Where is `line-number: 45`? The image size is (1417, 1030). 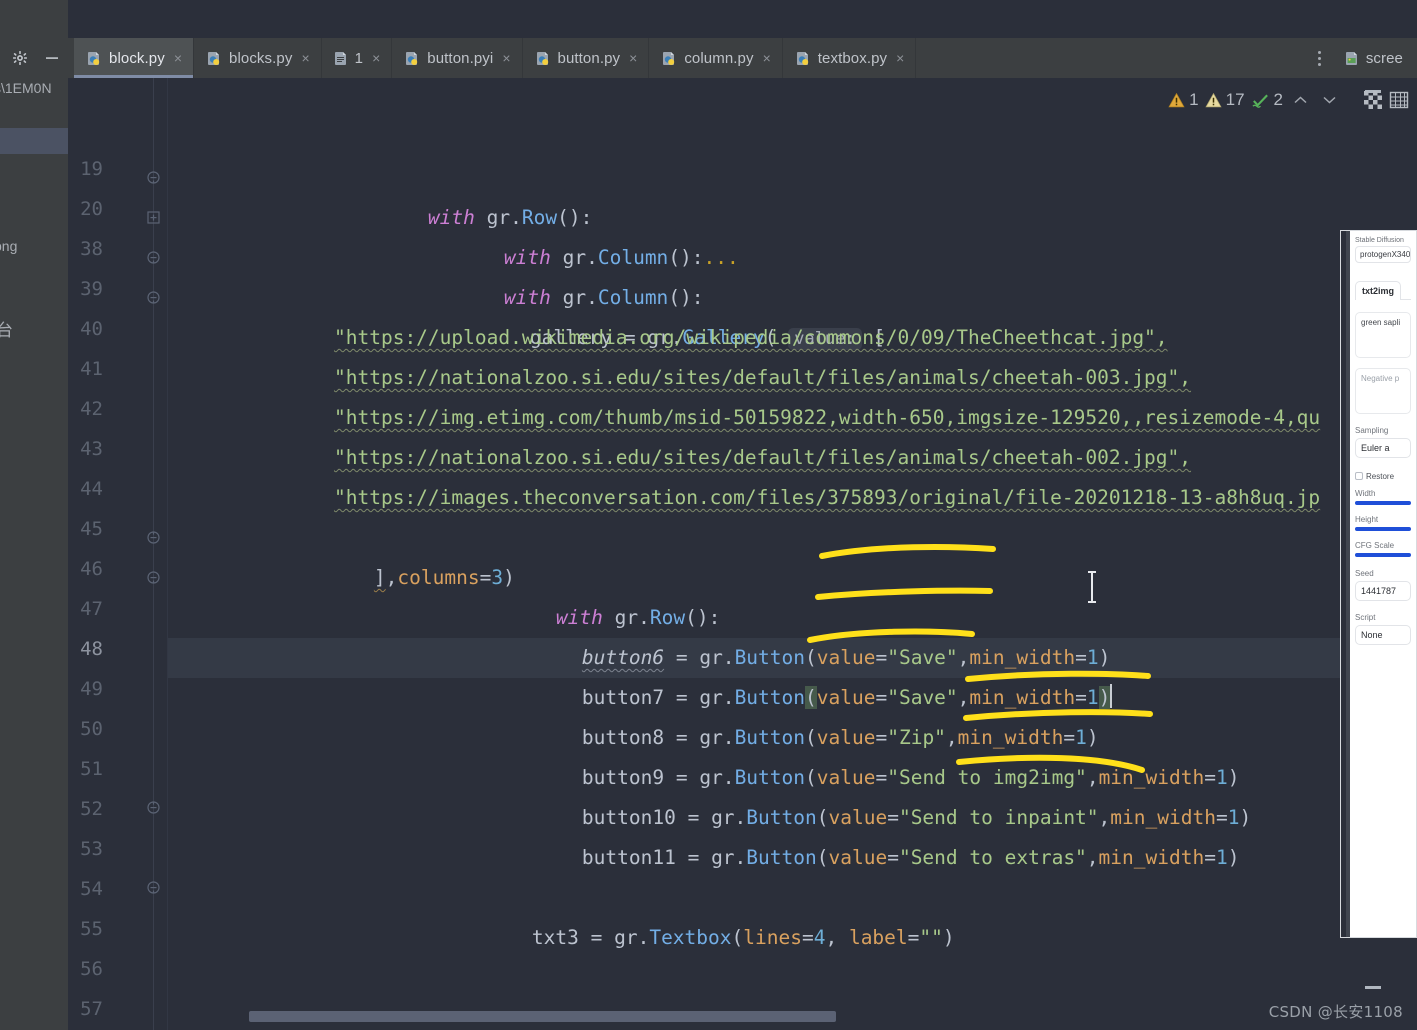 line-number: 45 is located at coordinates (91, 529).